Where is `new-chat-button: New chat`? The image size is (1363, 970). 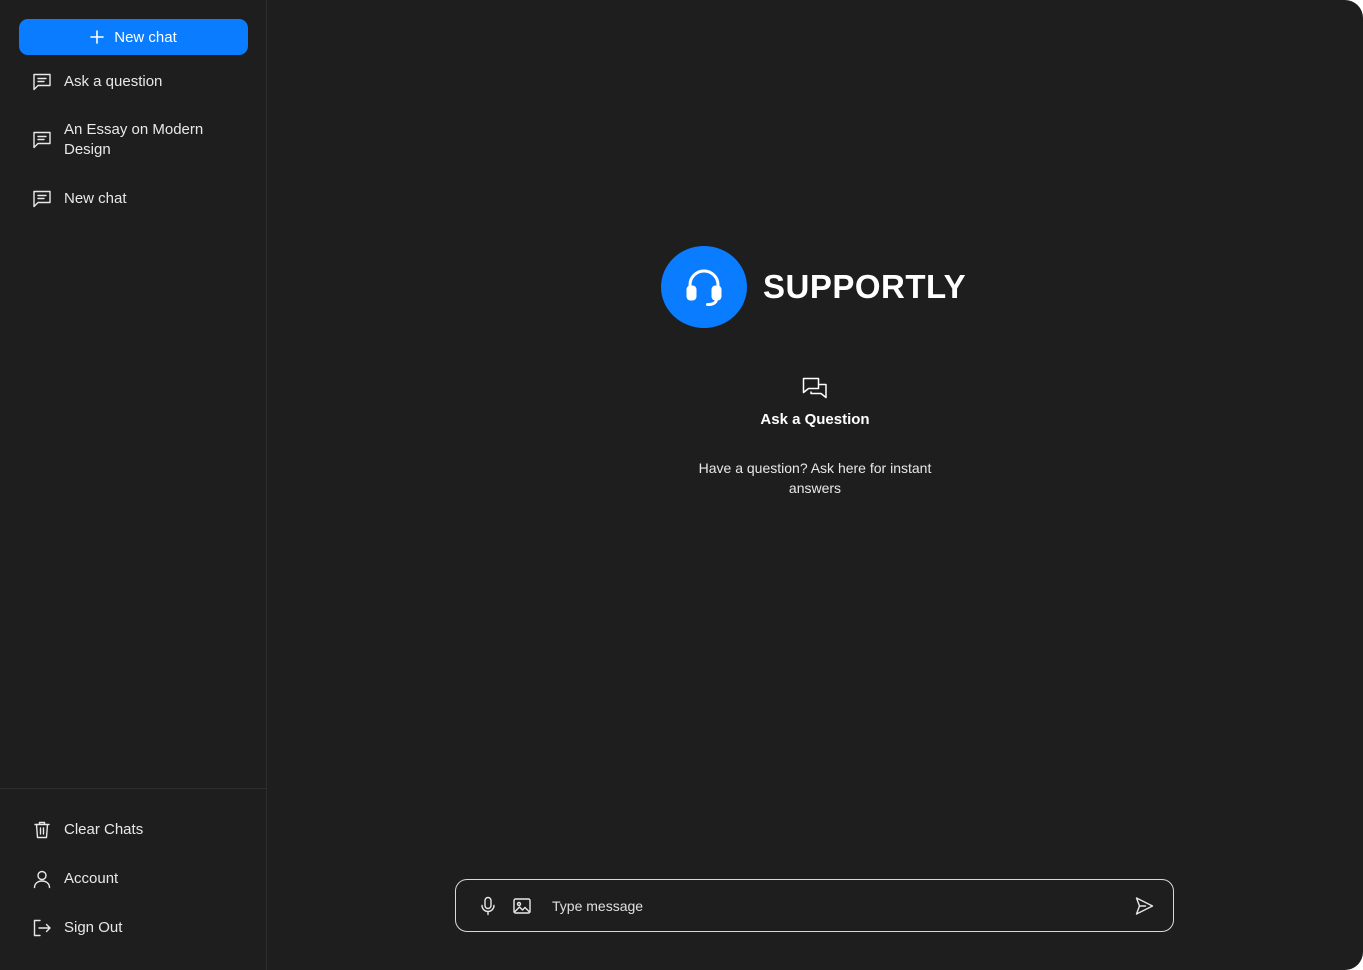 new-chat-button: New chat is located at coordinates (133, 37).